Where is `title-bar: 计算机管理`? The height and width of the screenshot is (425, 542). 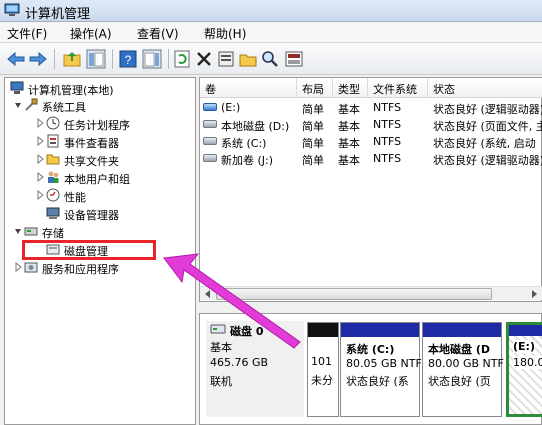 title-bar: 计算机管理 is located at coordinates (271, 11).